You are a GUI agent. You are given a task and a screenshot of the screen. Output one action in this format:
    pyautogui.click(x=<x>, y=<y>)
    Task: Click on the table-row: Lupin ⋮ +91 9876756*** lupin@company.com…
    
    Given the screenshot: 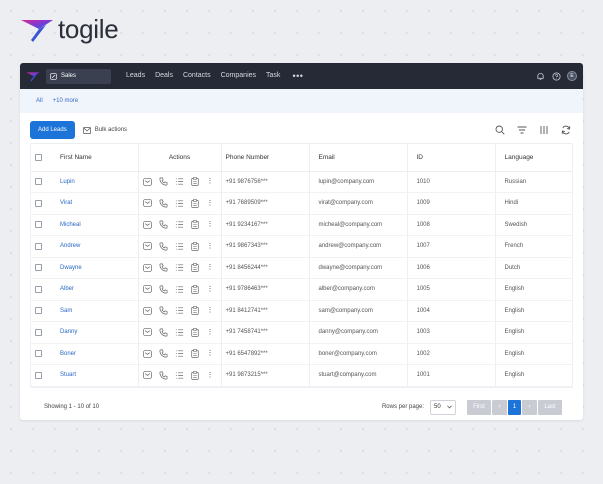 What is the action you would take?
    pyautogui.click(x=301, y=182)
    